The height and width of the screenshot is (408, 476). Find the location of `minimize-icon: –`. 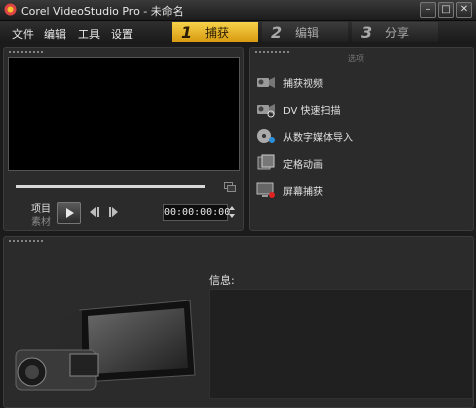

minimize-icon: – is located at coordinates (428, 9).